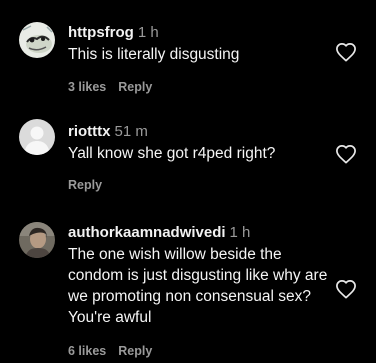 The height and width of the screenshot is (363, 376). I want to click on default-user-avatar-icon, so click(37, 137).